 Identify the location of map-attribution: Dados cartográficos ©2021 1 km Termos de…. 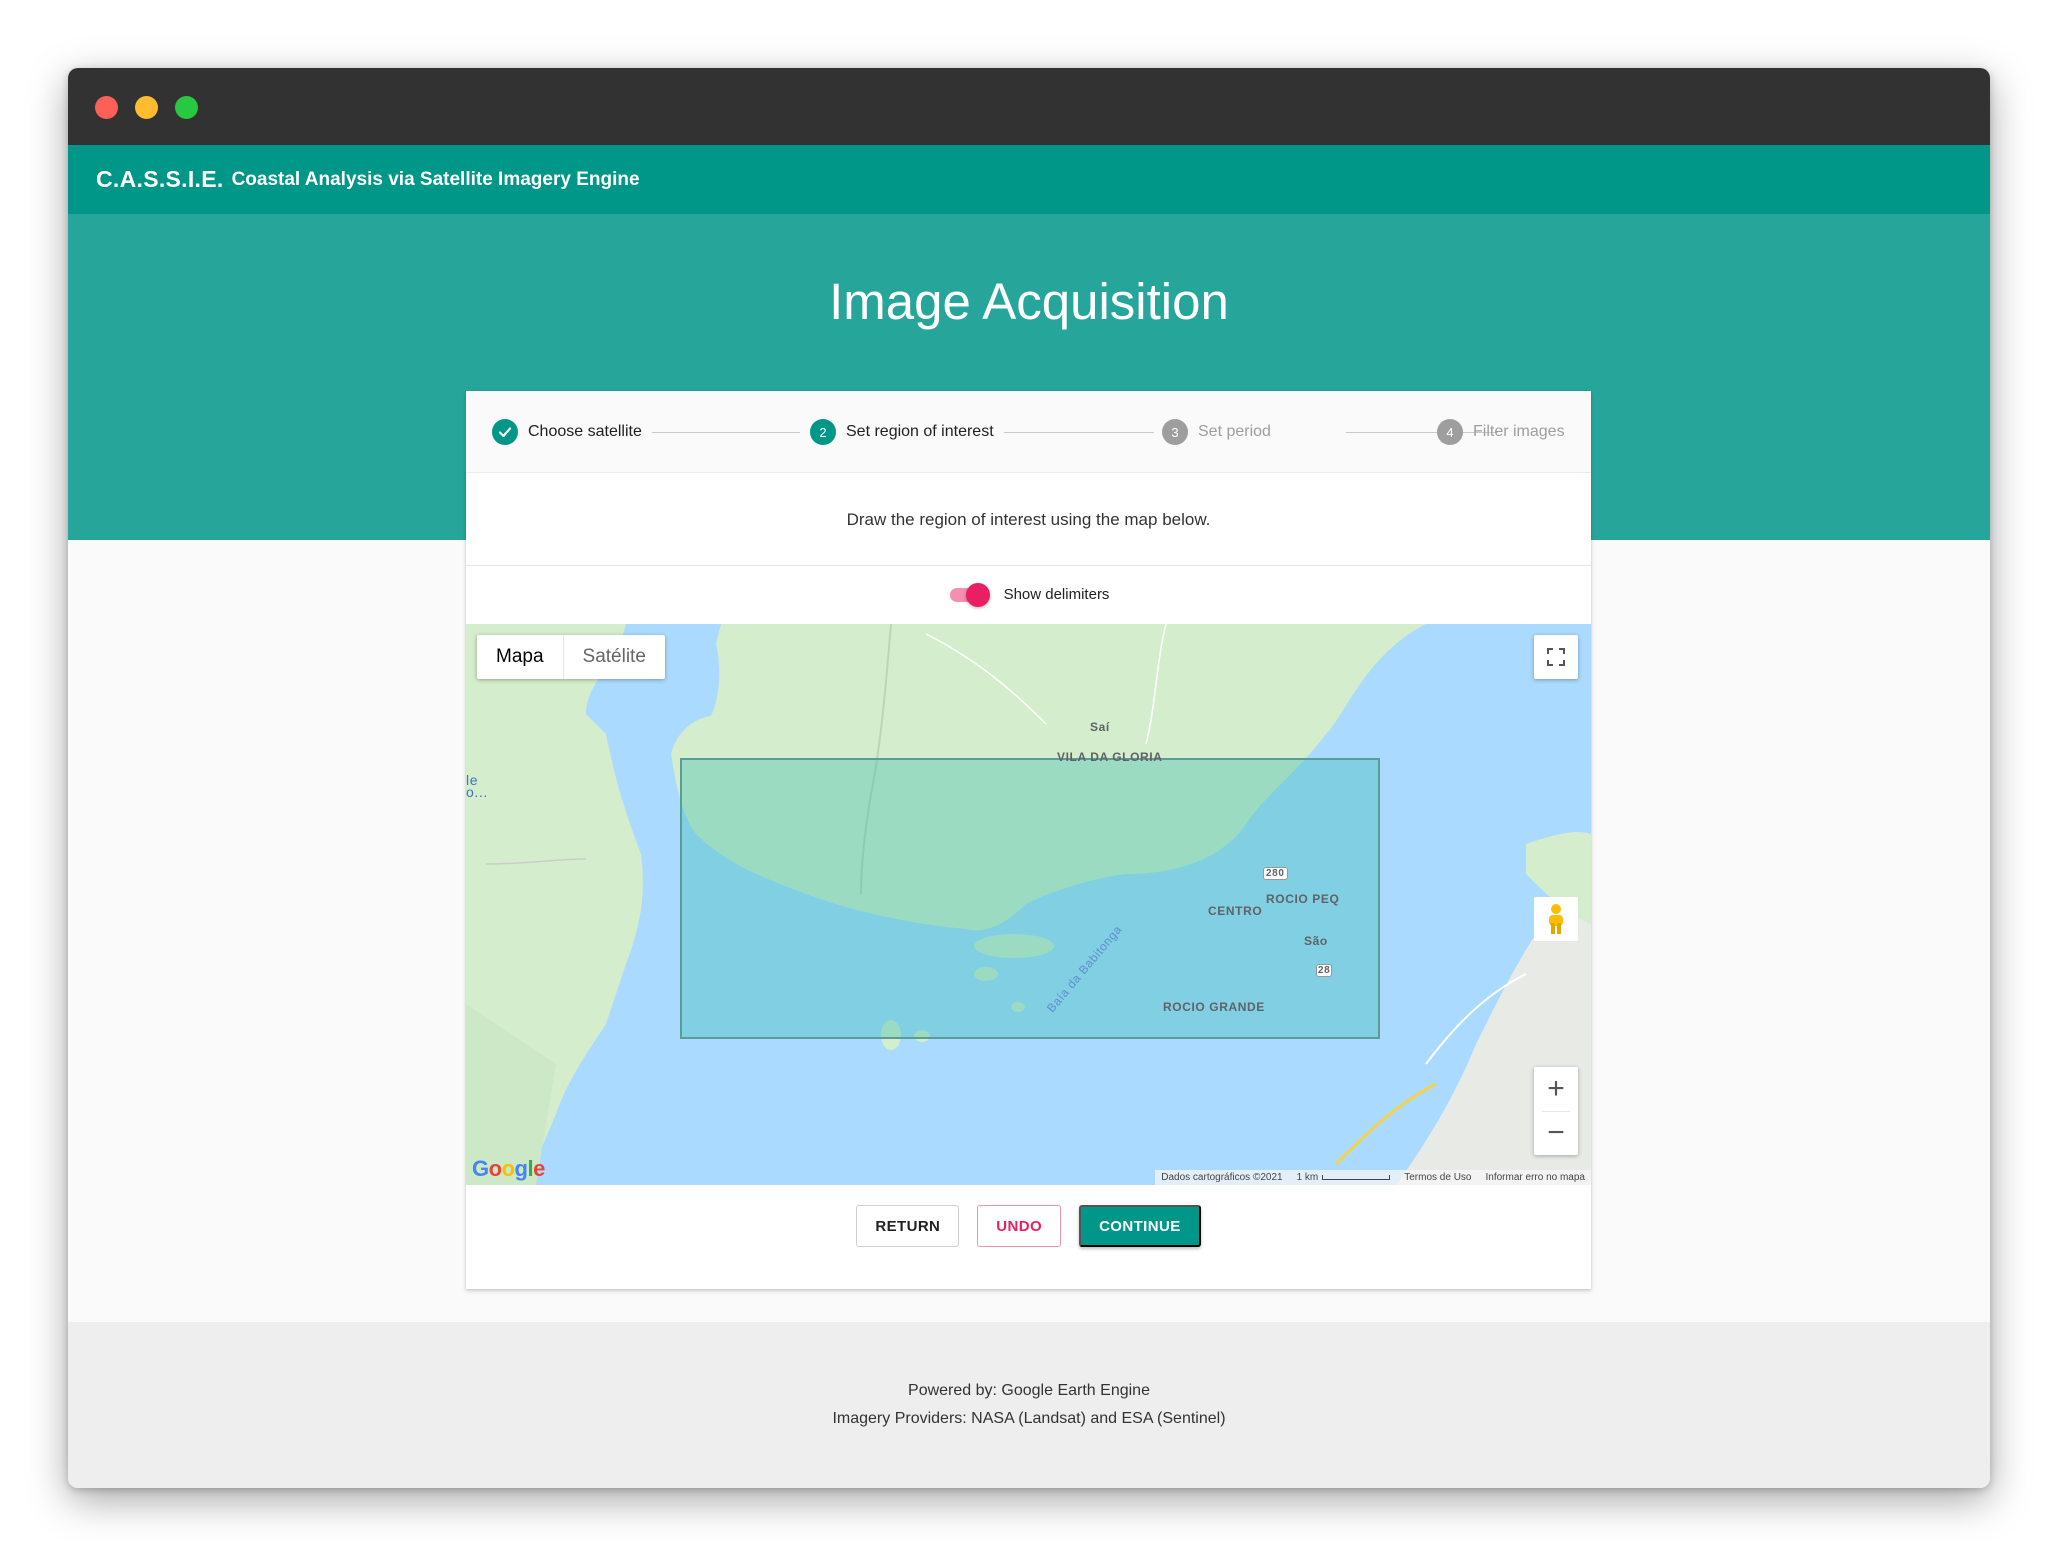
(1373, 1177).